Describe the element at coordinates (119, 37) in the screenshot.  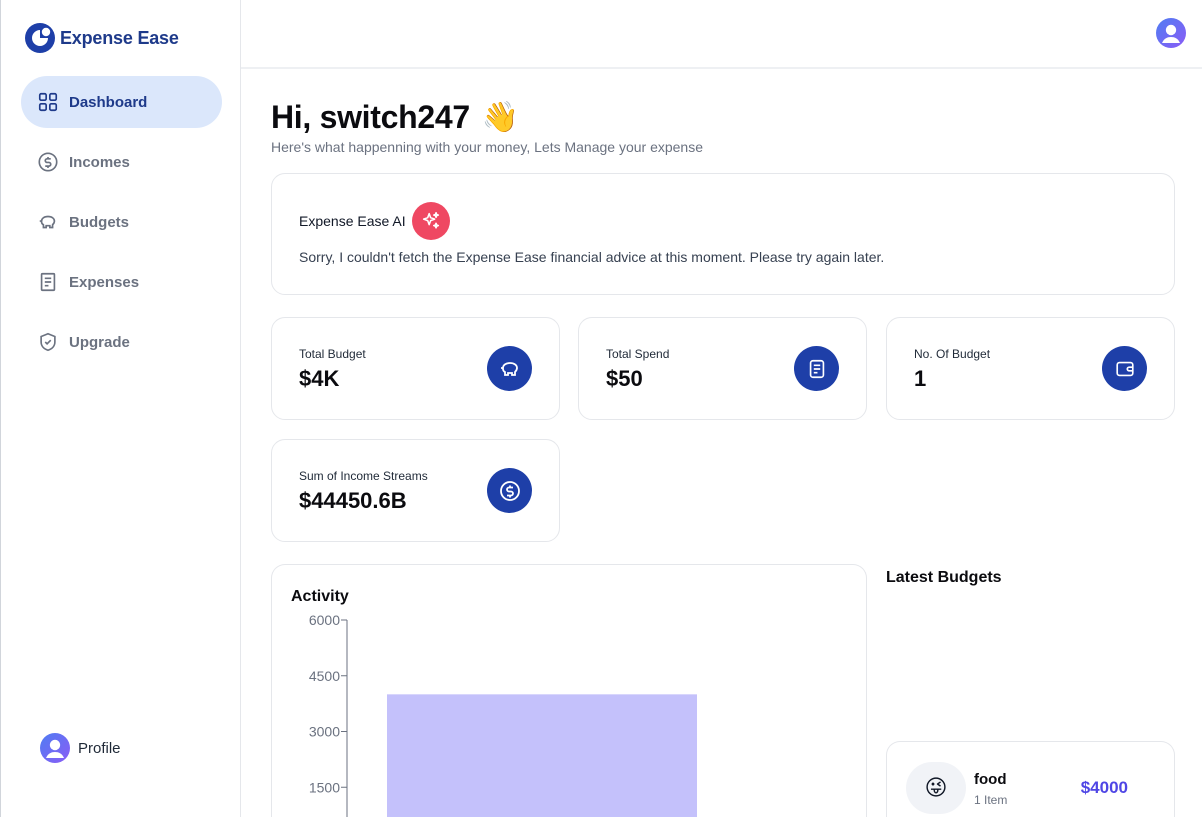
I see `app-name: Expense Ease` at that location.